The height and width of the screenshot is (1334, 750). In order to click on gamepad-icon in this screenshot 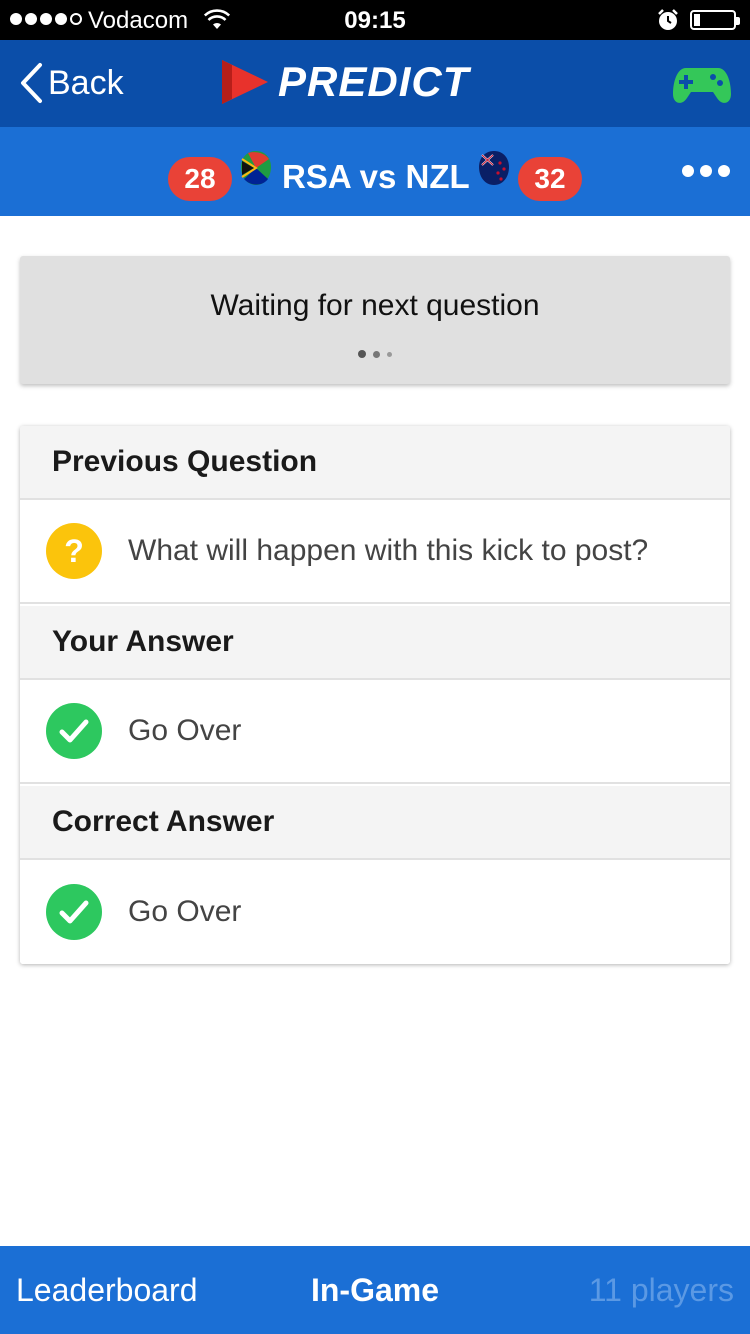, I will do `click(702, 85)`.